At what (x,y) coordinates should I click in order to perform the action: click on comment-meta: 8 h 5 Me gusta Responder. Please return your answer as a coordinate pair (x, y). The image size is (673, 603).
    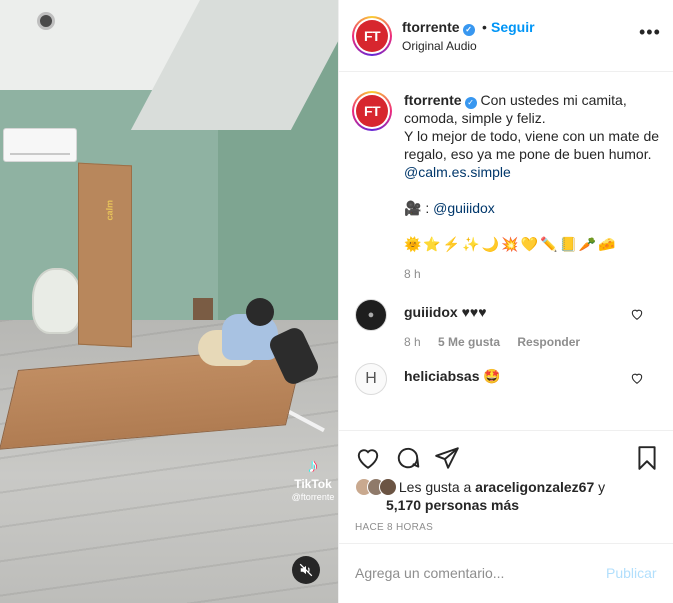
    Looking at the image, I should click on (538, 342).